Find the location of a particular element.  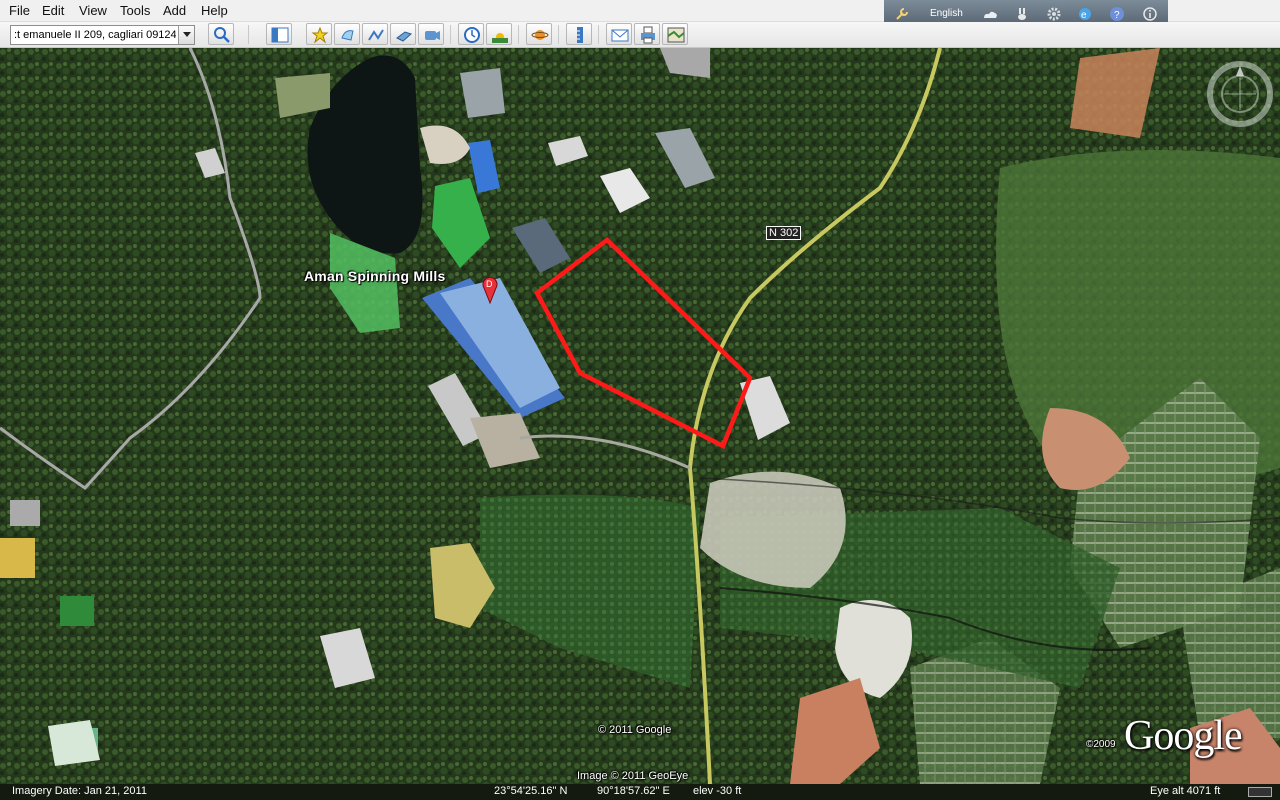

email-button is located at coordinates (619, 34).